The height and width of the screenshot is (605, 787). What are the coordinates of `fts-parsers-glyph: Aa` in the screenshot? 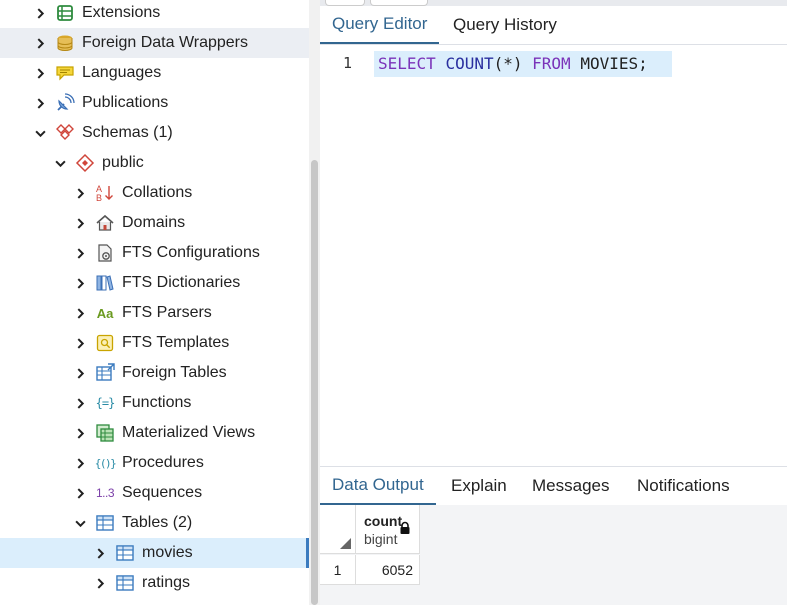 It's located at (105, 313).